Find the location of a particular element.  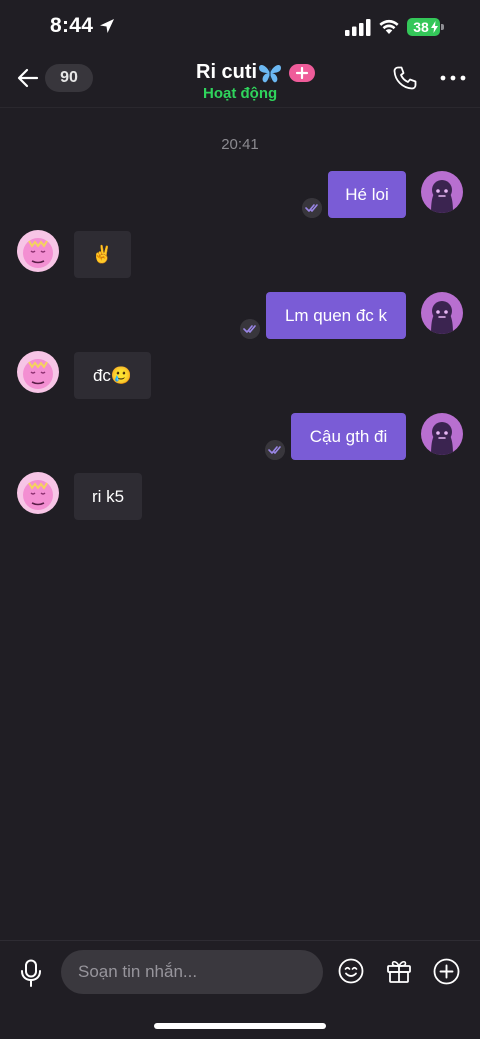

contact-status: Hoạt động is located at coordinates (240, 93).